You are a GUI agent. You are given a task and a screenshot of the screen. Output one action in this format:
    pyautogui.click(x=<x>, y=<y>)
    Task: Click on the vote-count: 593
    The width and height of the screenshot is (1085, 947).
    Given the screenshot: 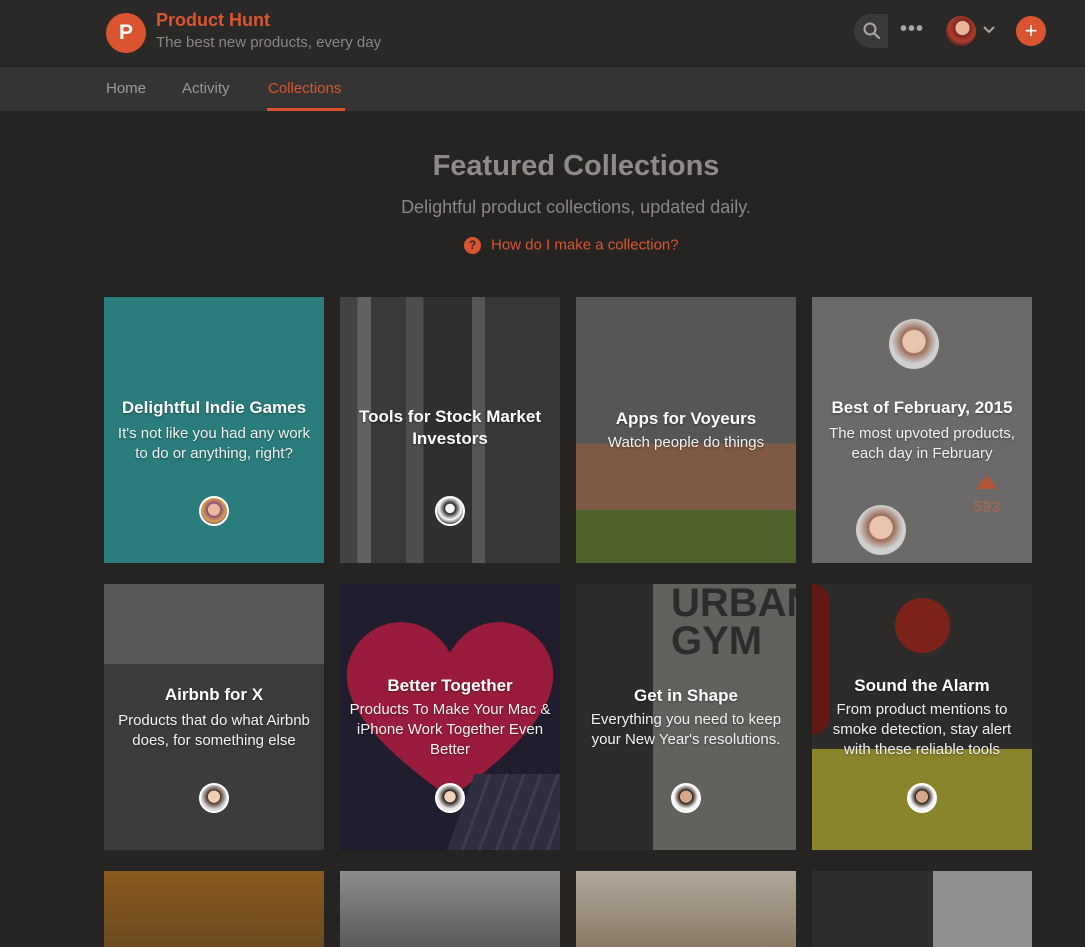 What is the action you would take?
    pyautogui.click(x=987, y=507)
    